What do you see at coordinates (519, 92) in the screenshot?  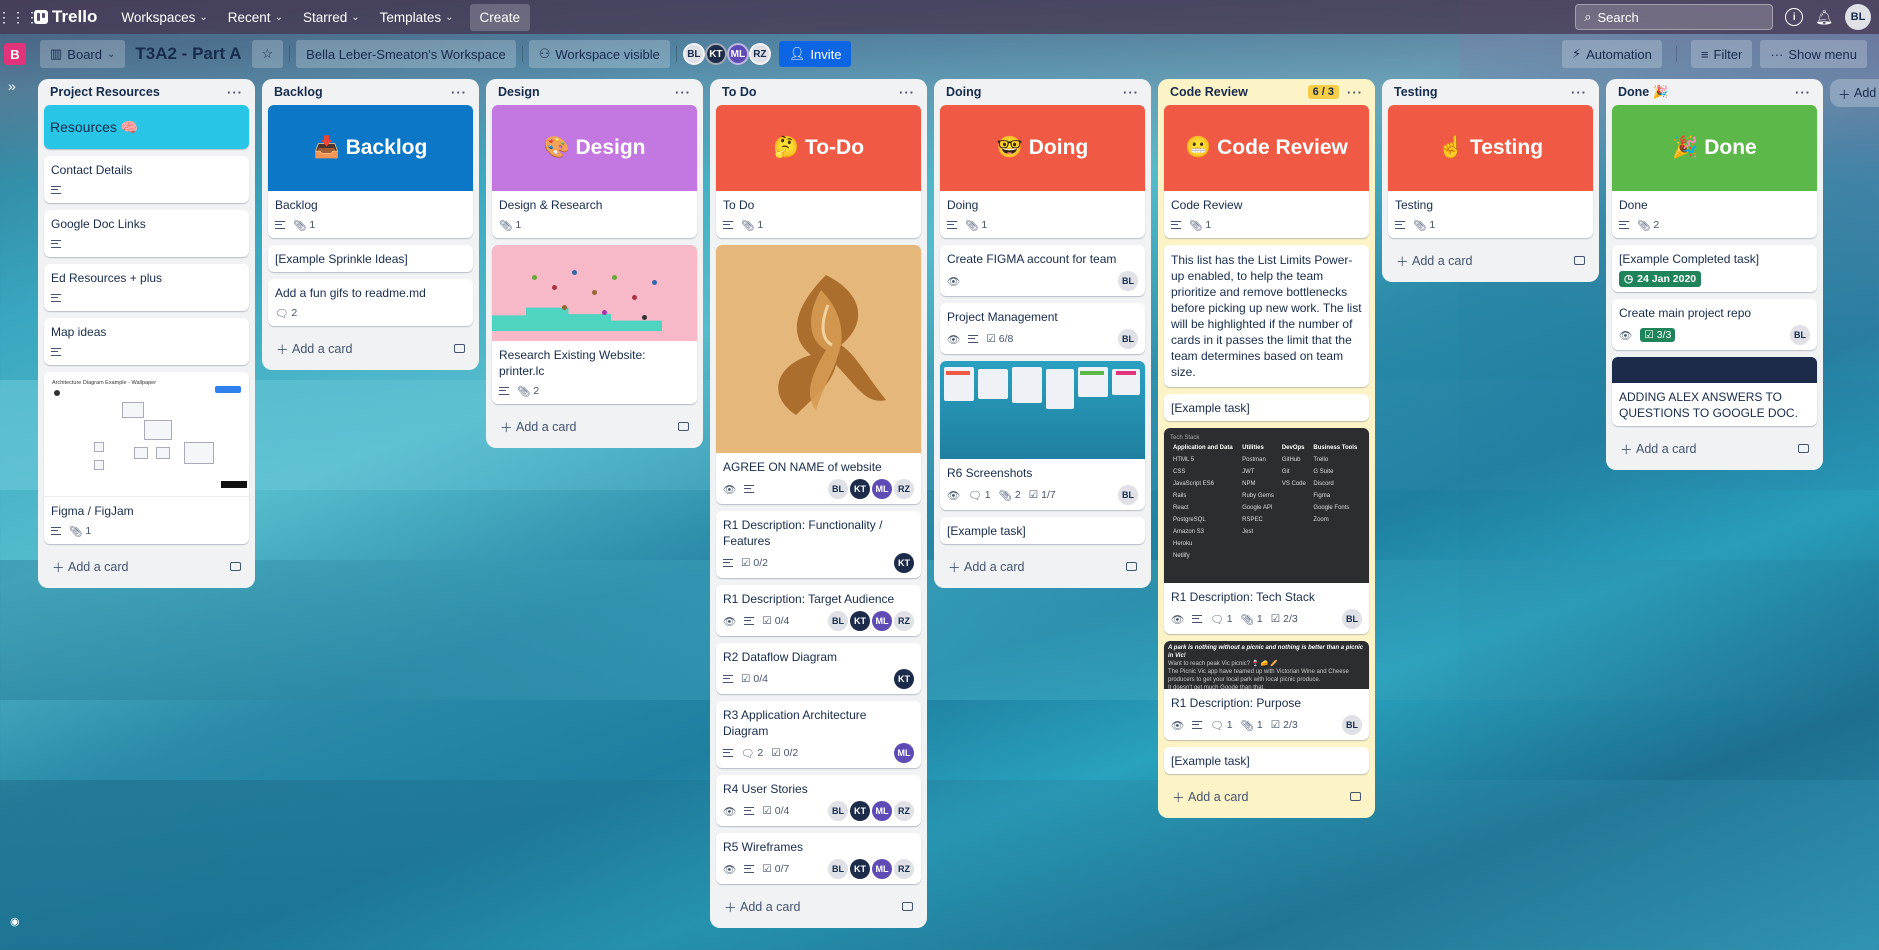 I see `list-title: Design` at bounding box center [519, 92].